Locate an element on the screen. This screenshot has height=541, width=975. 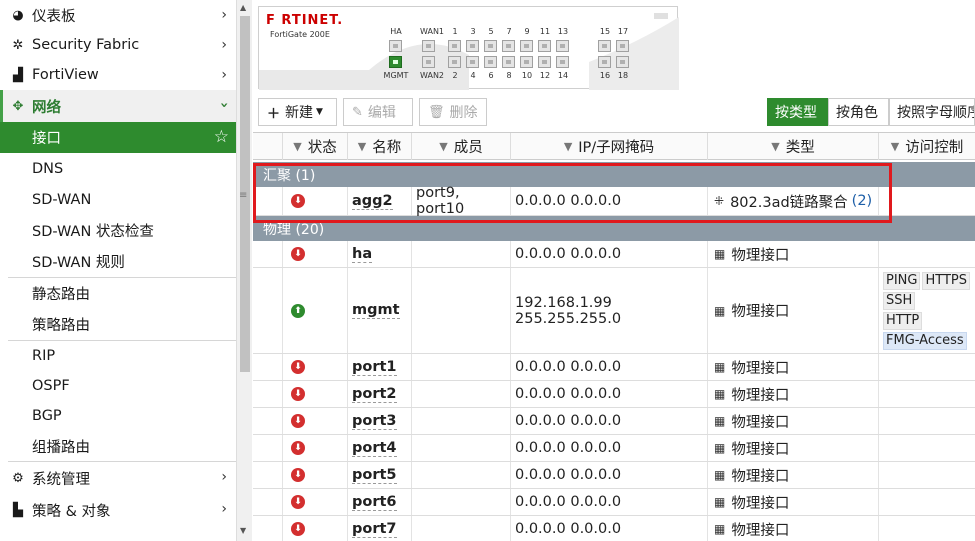
resize-handle-icon: ≡ is located at coordinates (243, 195).